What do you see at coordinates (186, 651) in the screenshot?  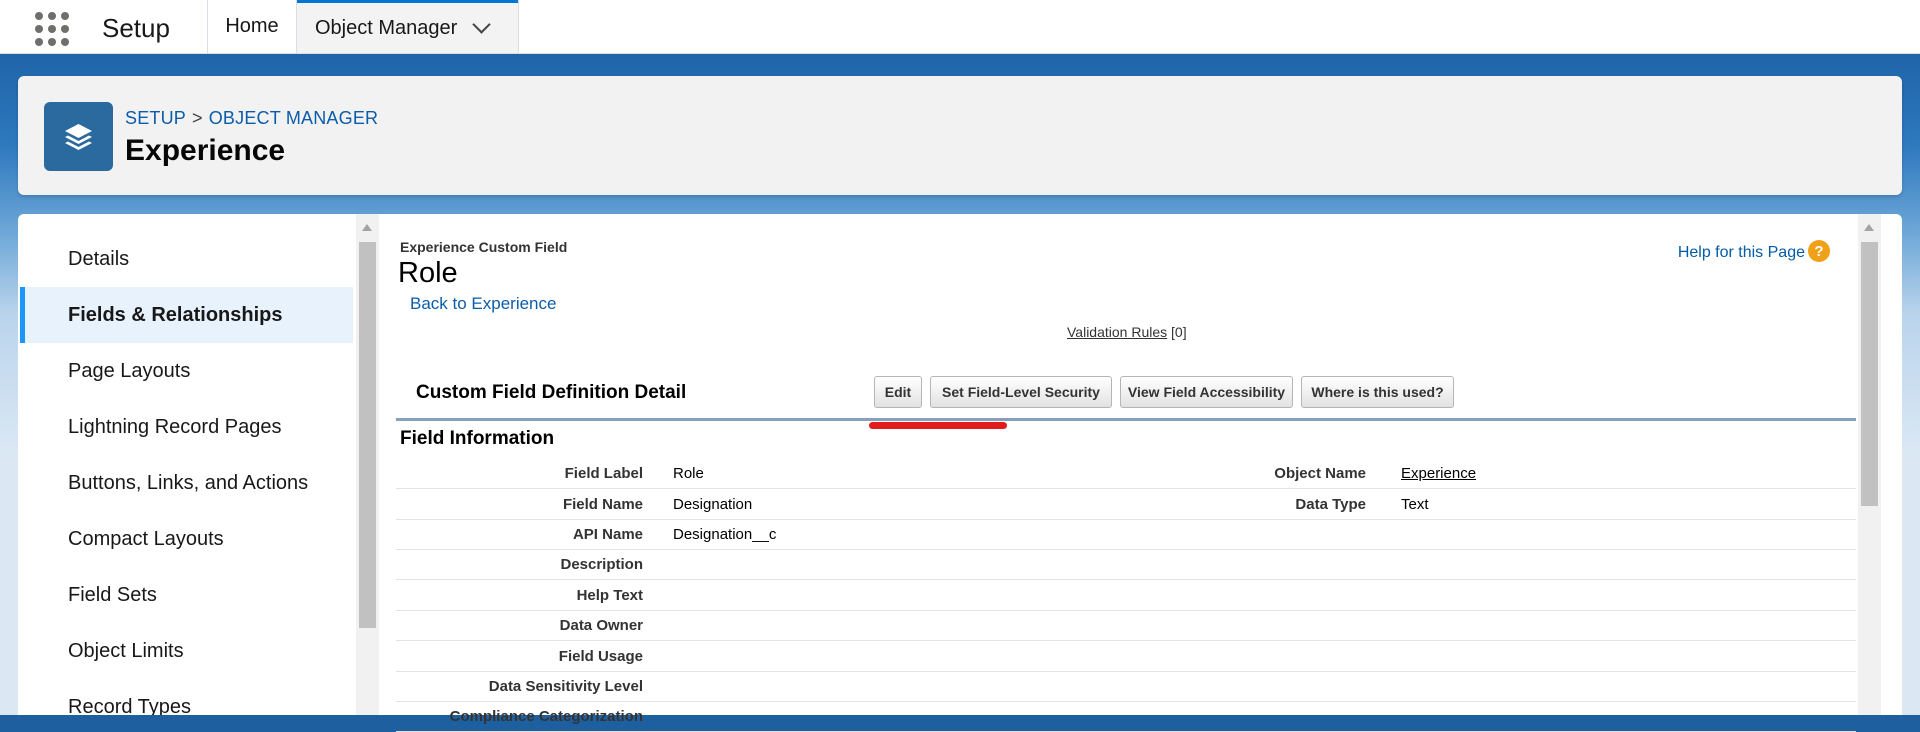 I see `sidebar-item-object-limits: Object Limits` at bounding box center [186, 651].